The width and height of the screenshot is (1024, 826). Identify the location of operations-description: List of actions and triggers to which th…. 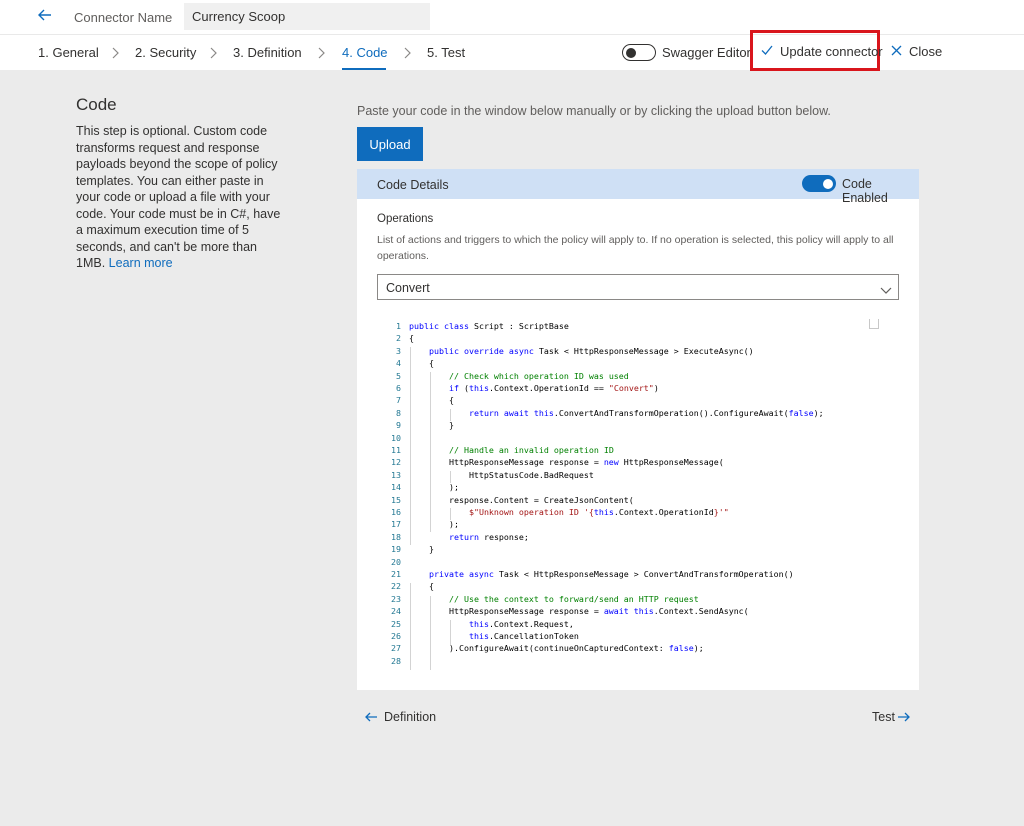
(635, 248).